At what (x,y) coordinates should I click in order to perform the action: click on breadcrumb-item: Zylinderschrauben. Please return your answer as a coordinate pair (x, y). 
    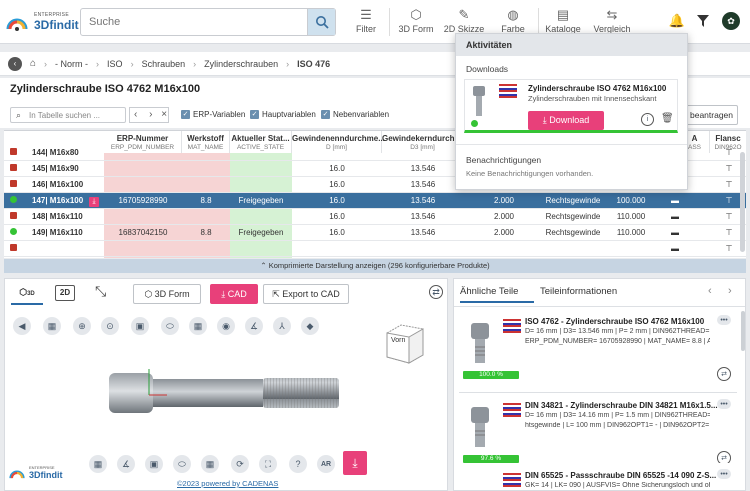
    Looking at the image, I should click on (241, 64).